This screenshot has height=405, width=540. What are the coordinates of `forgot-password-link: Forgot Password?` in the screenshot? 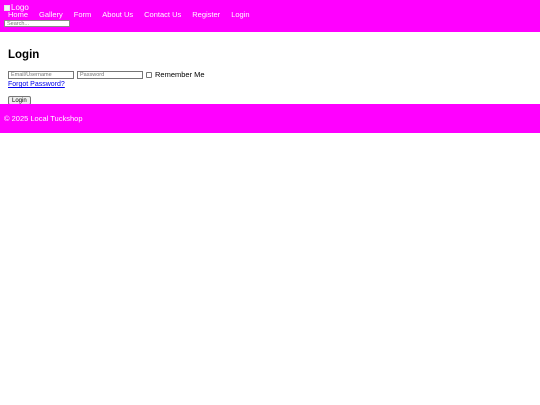 It's located at (270, 84).